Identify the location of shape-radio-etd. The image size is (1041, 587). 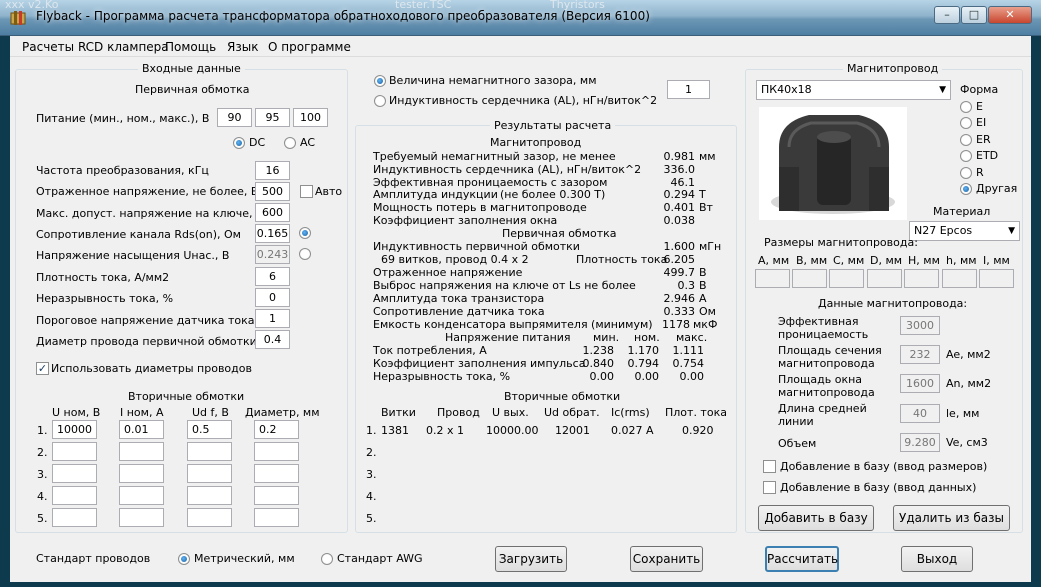
(966, 156).